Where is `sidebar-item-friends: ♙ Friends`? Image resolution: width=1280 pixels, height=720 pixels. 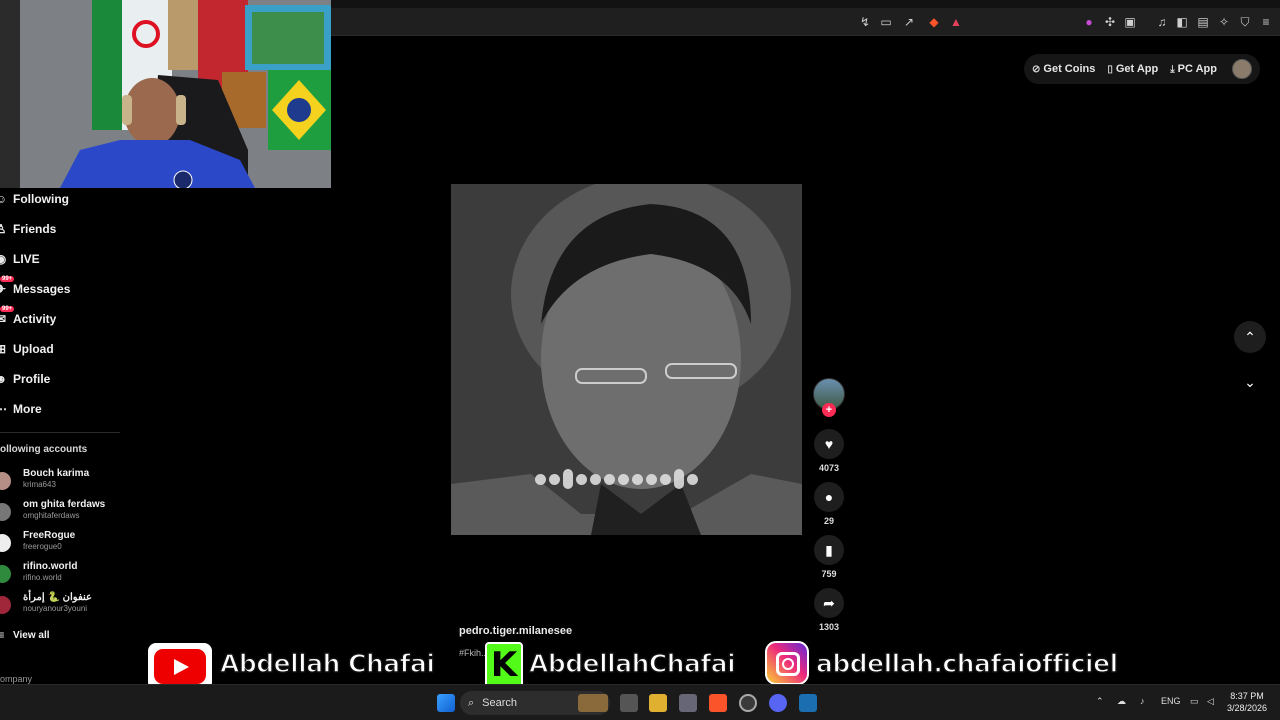 sidebar-item-friends: ♙ Friends is located at coordinates (28, 229).